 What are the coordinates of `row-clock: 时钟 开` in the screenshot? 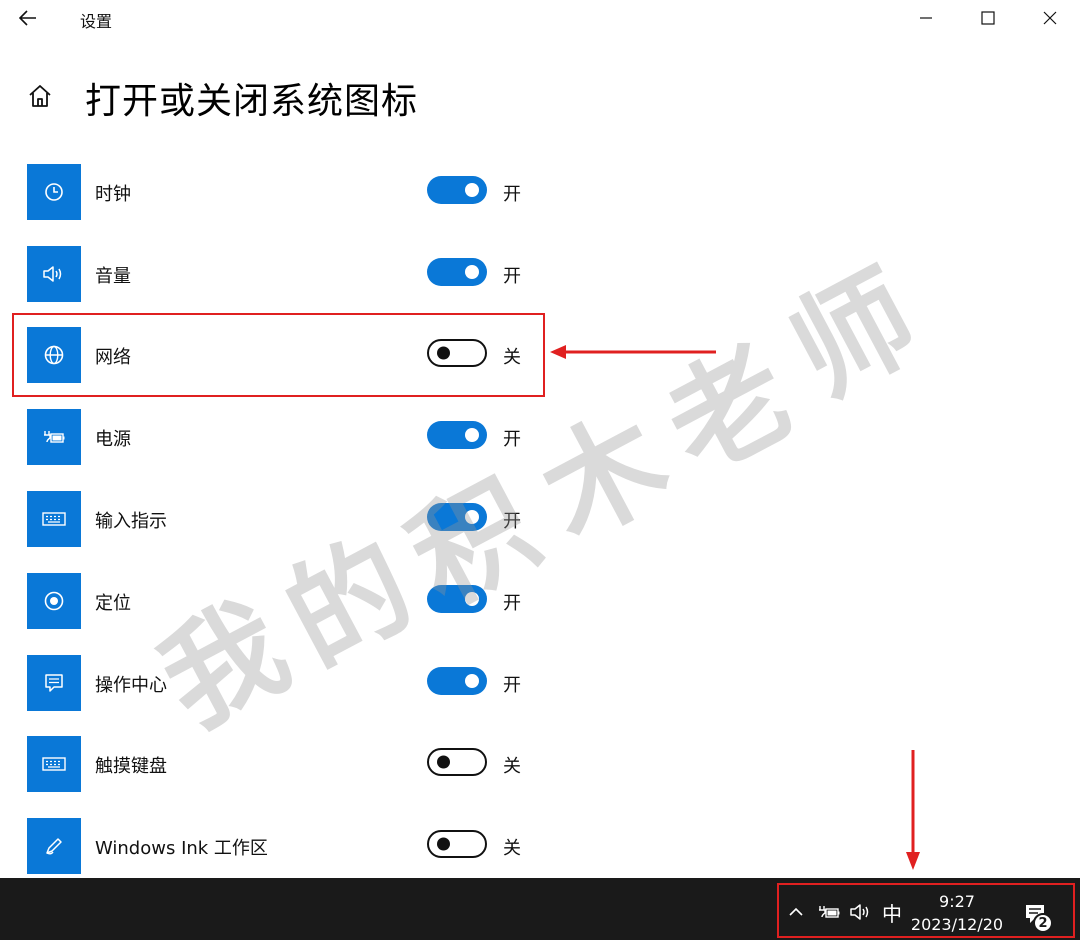 It's located at (282, 192).